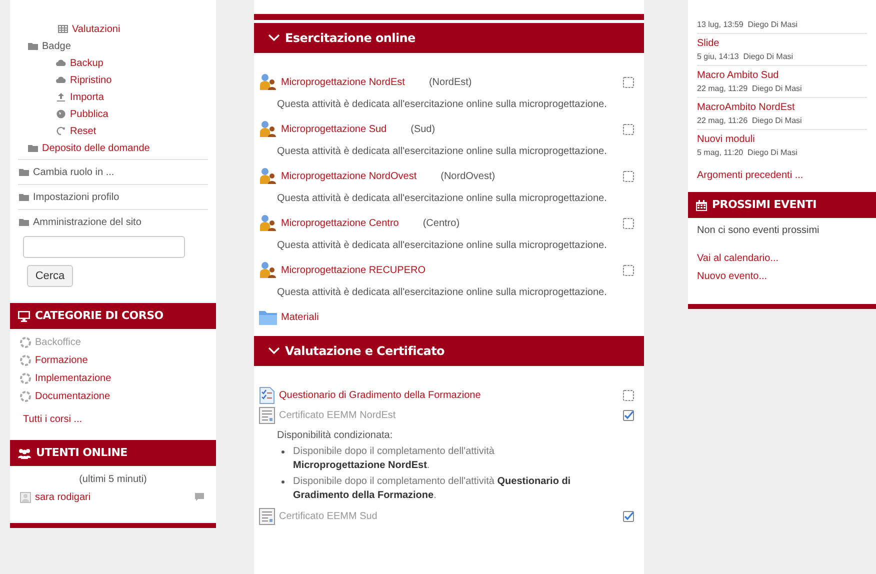 The height and width of the screenshot is (574, 876). I want to click on section-title: Esercitazione online, so click(350, 38).